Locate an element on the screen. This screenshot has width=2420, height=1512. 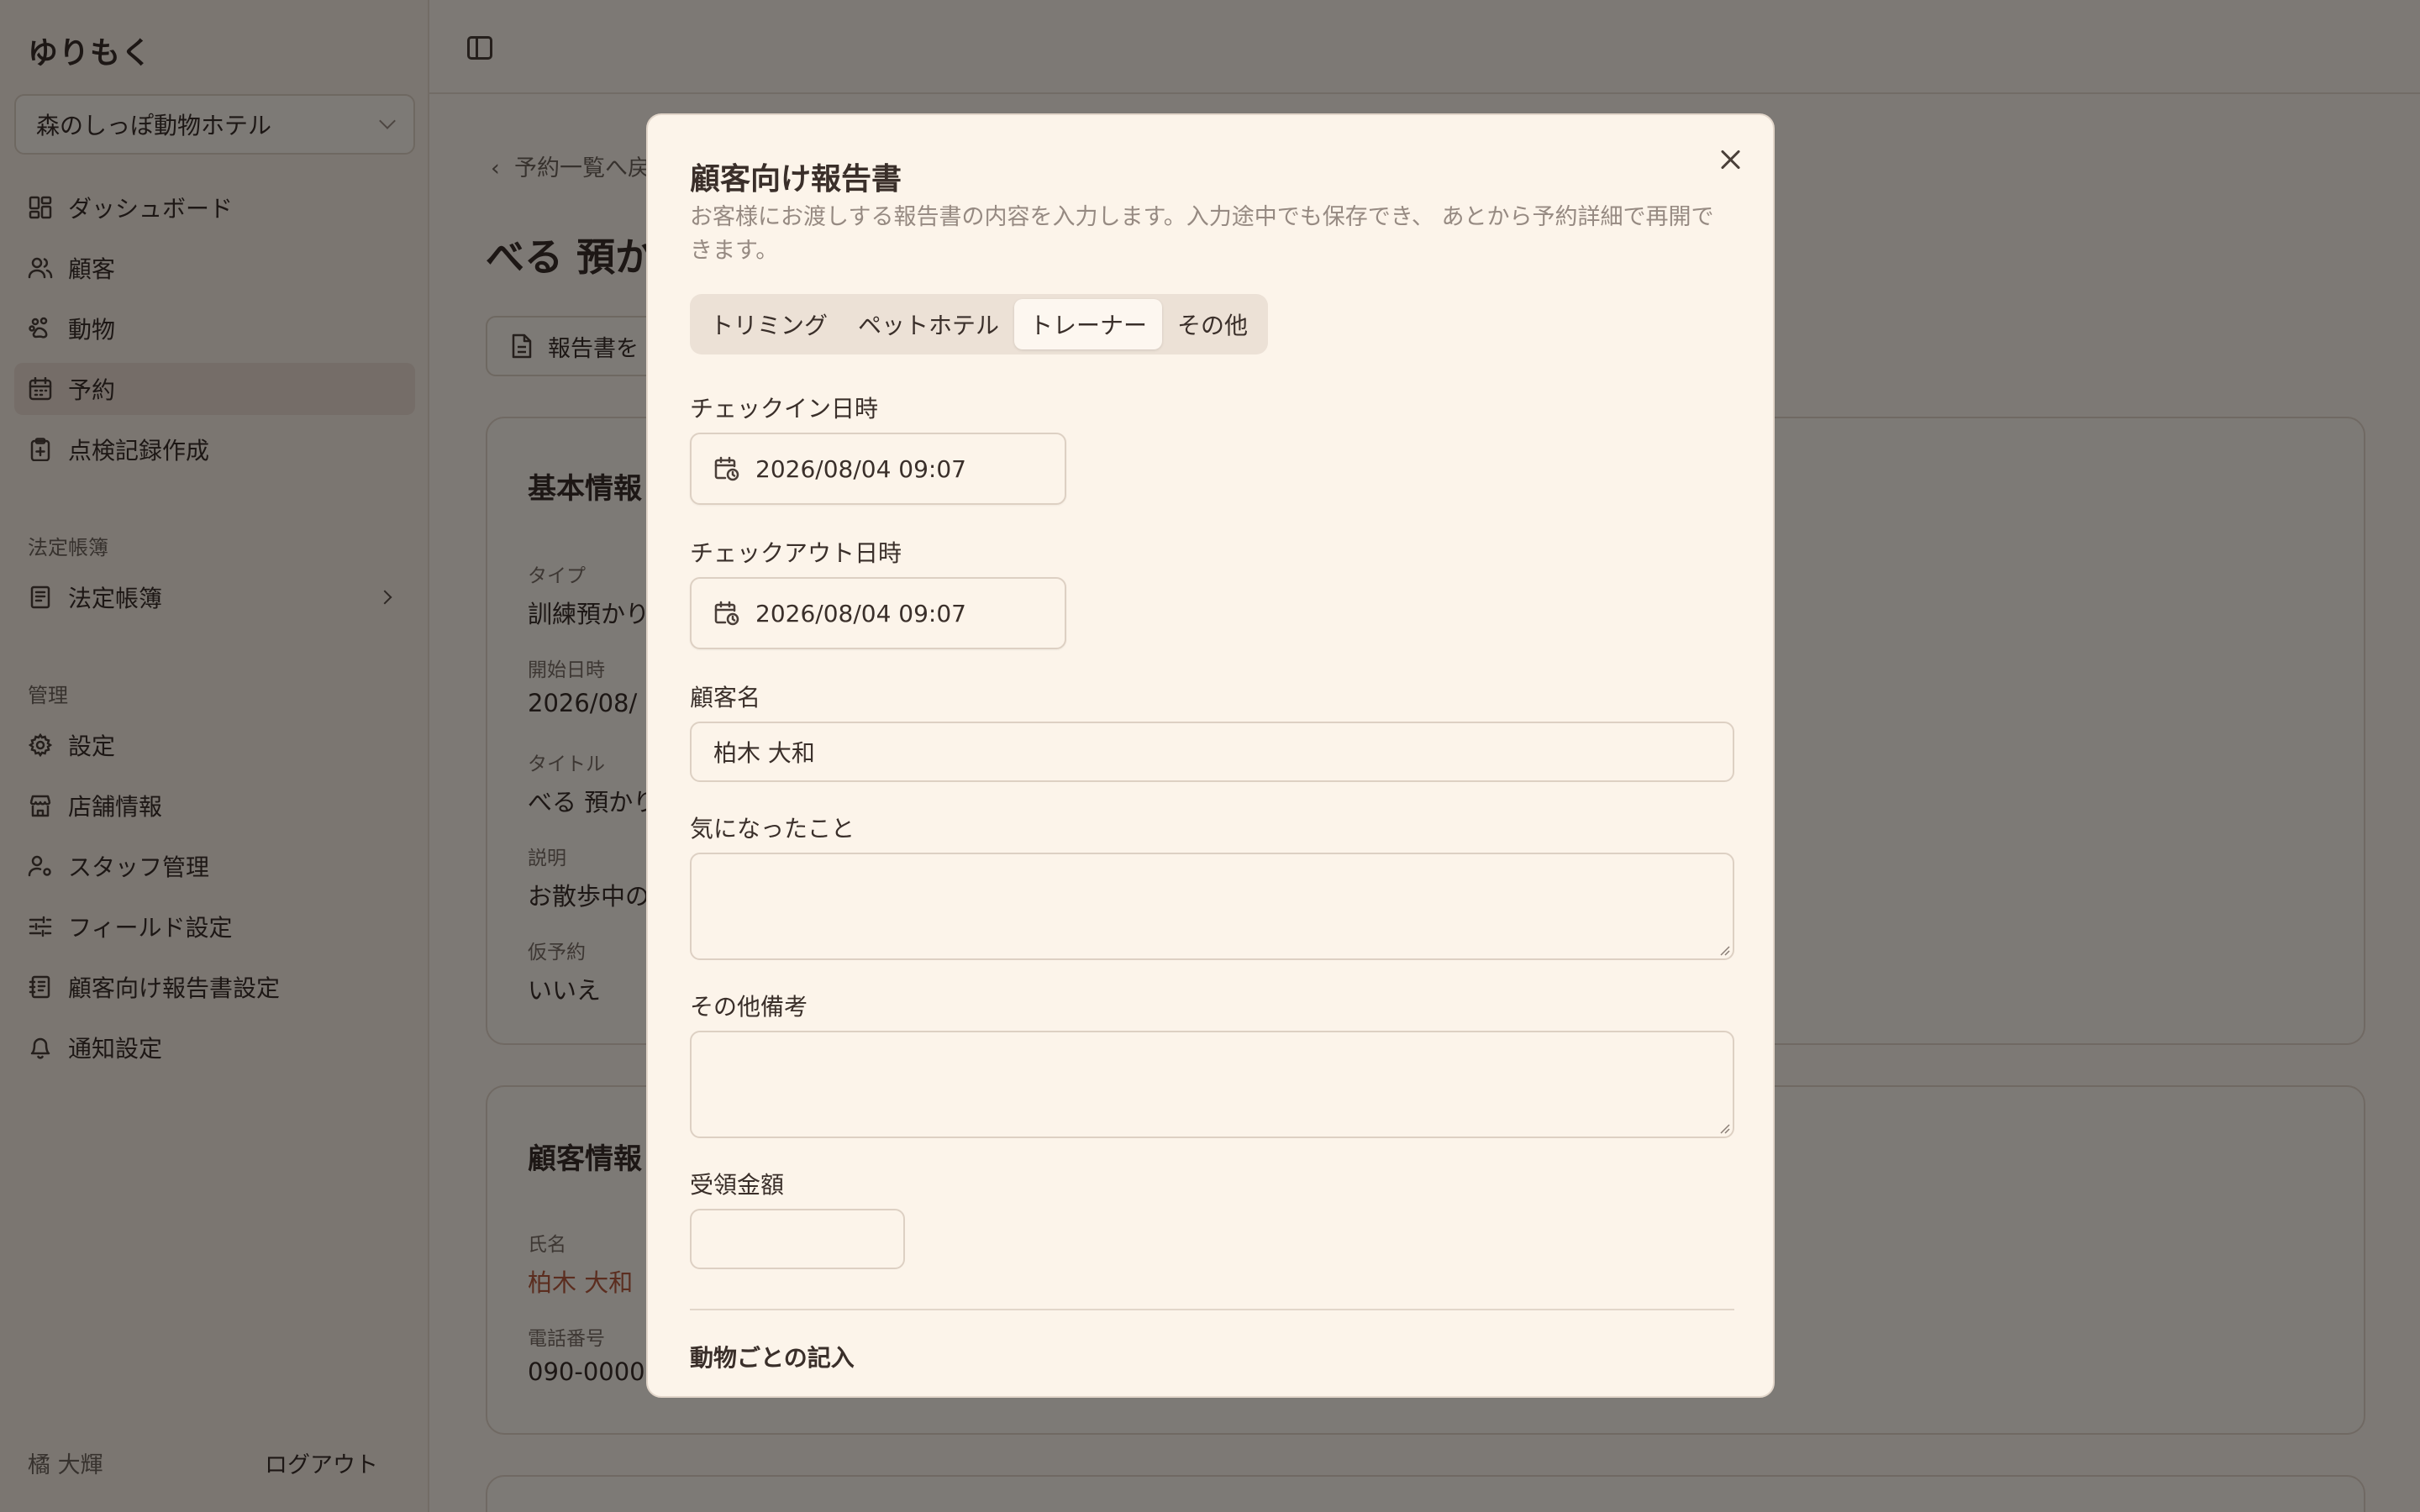
report-type-tabs: トリミング ペットホテル トレーナー その他 is located at coordinates (980, 324).